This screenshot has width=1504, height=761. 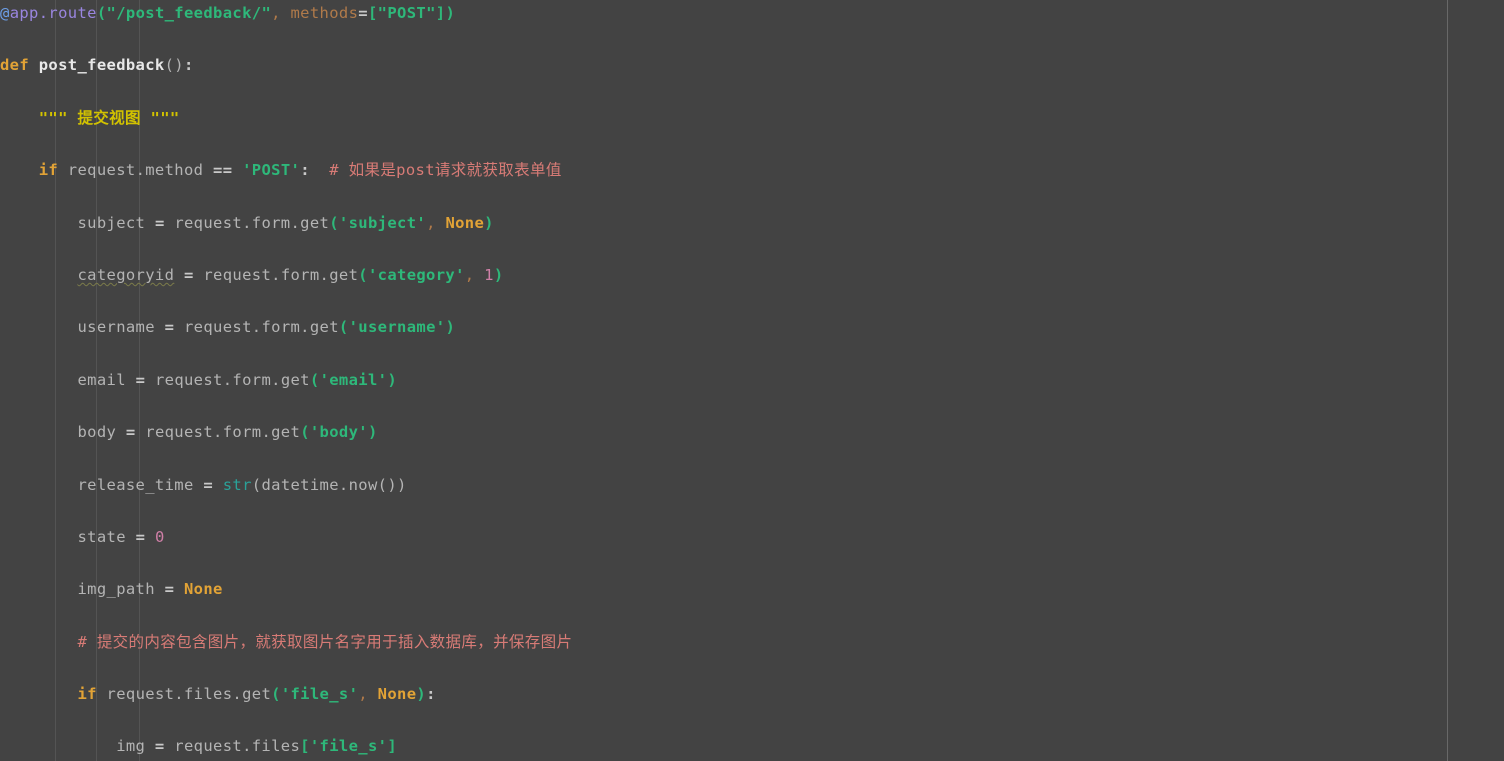 What do you see at coordinates (397, 327) in the screenshot?
I see `username-key-string: 'username'` at bounding box center [397, 327].